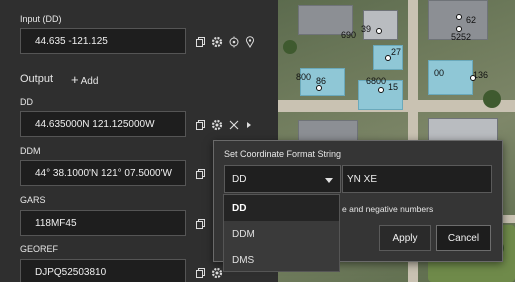 The height and width of the screenshot is (282, 515). I want to click on locate-icon, so click(234, 42).